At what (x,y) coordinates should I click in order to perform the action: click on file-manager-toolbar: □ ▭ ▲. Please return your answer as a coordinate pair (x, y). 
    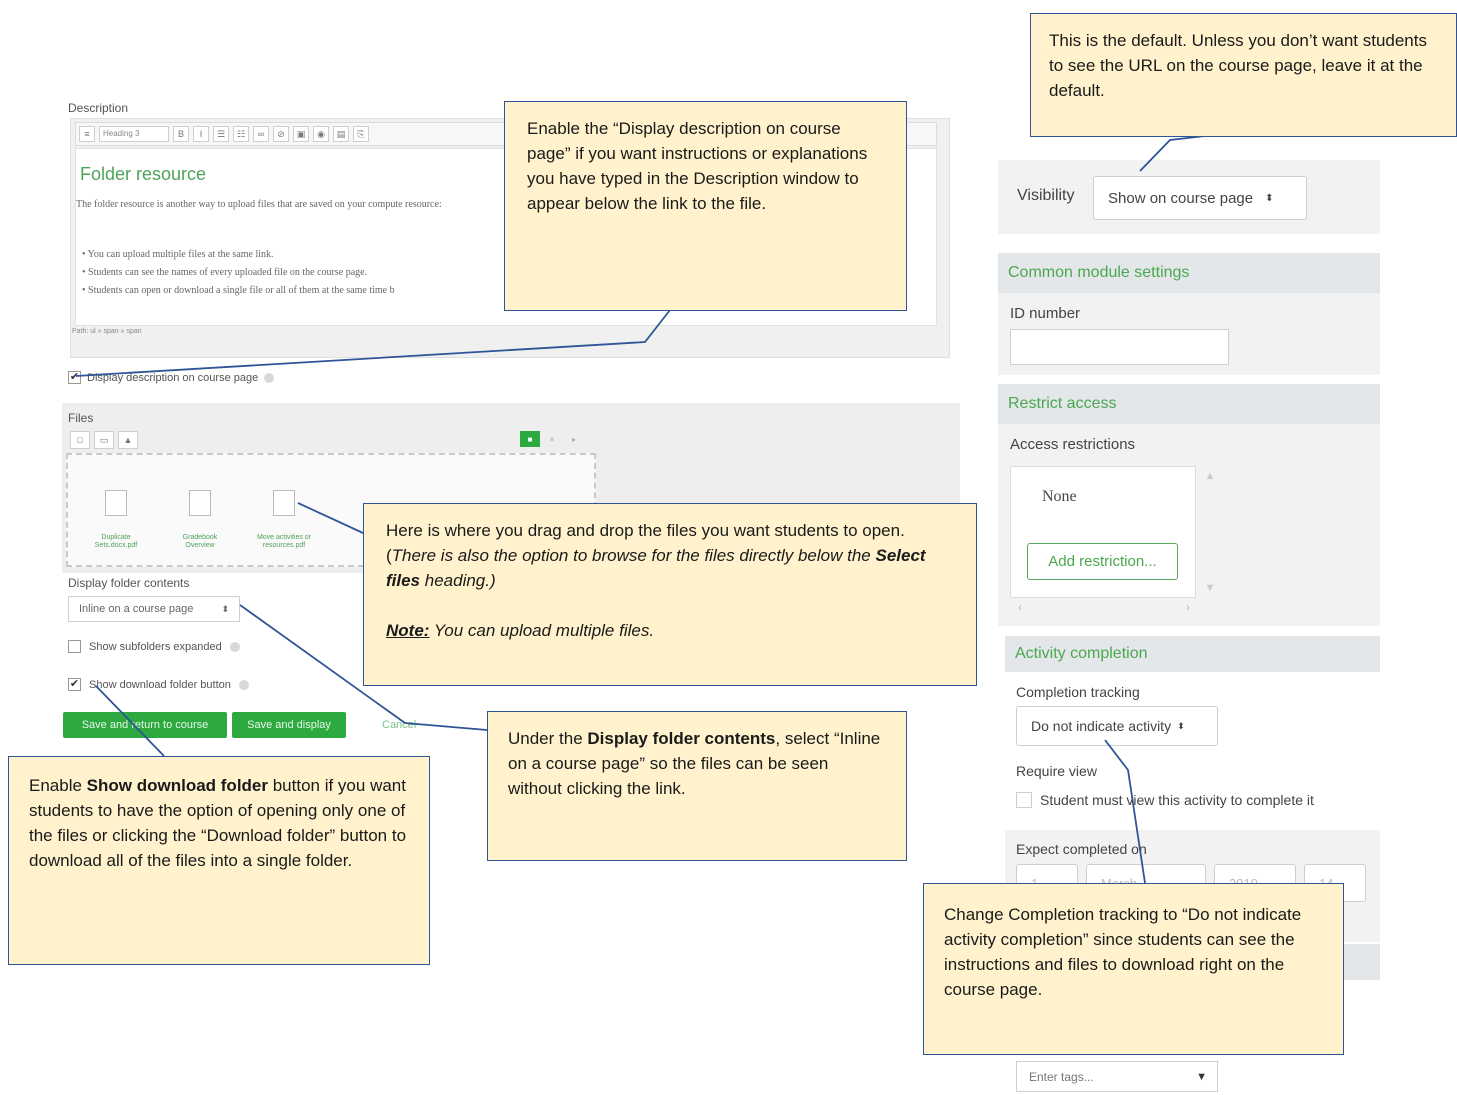
    Looking at the image, I should click on (104, 440).